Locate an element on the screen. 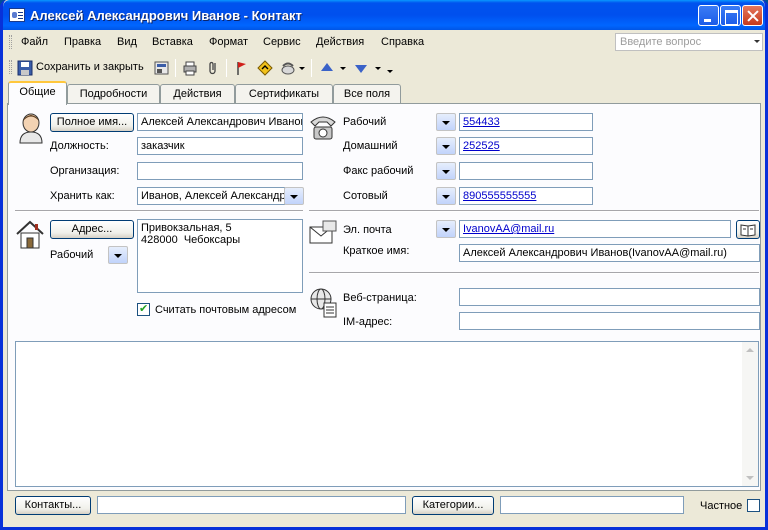  job-title-input: заказчик is located at coordinates (220, 146).